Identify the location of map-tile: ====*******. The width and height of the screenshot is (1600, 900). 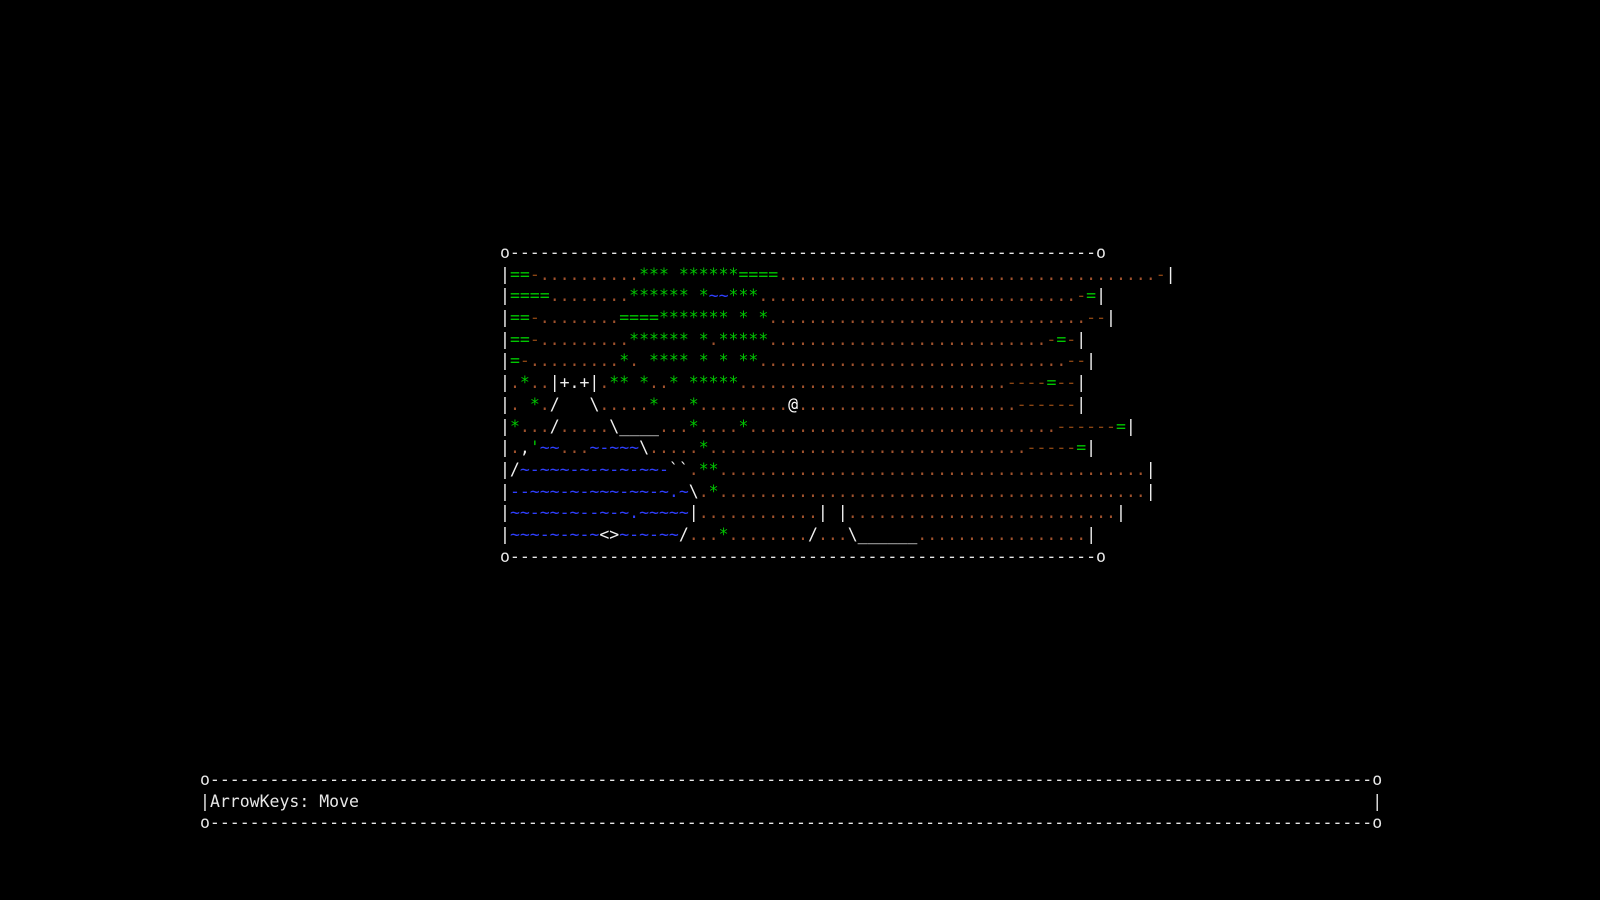
(674, 318).